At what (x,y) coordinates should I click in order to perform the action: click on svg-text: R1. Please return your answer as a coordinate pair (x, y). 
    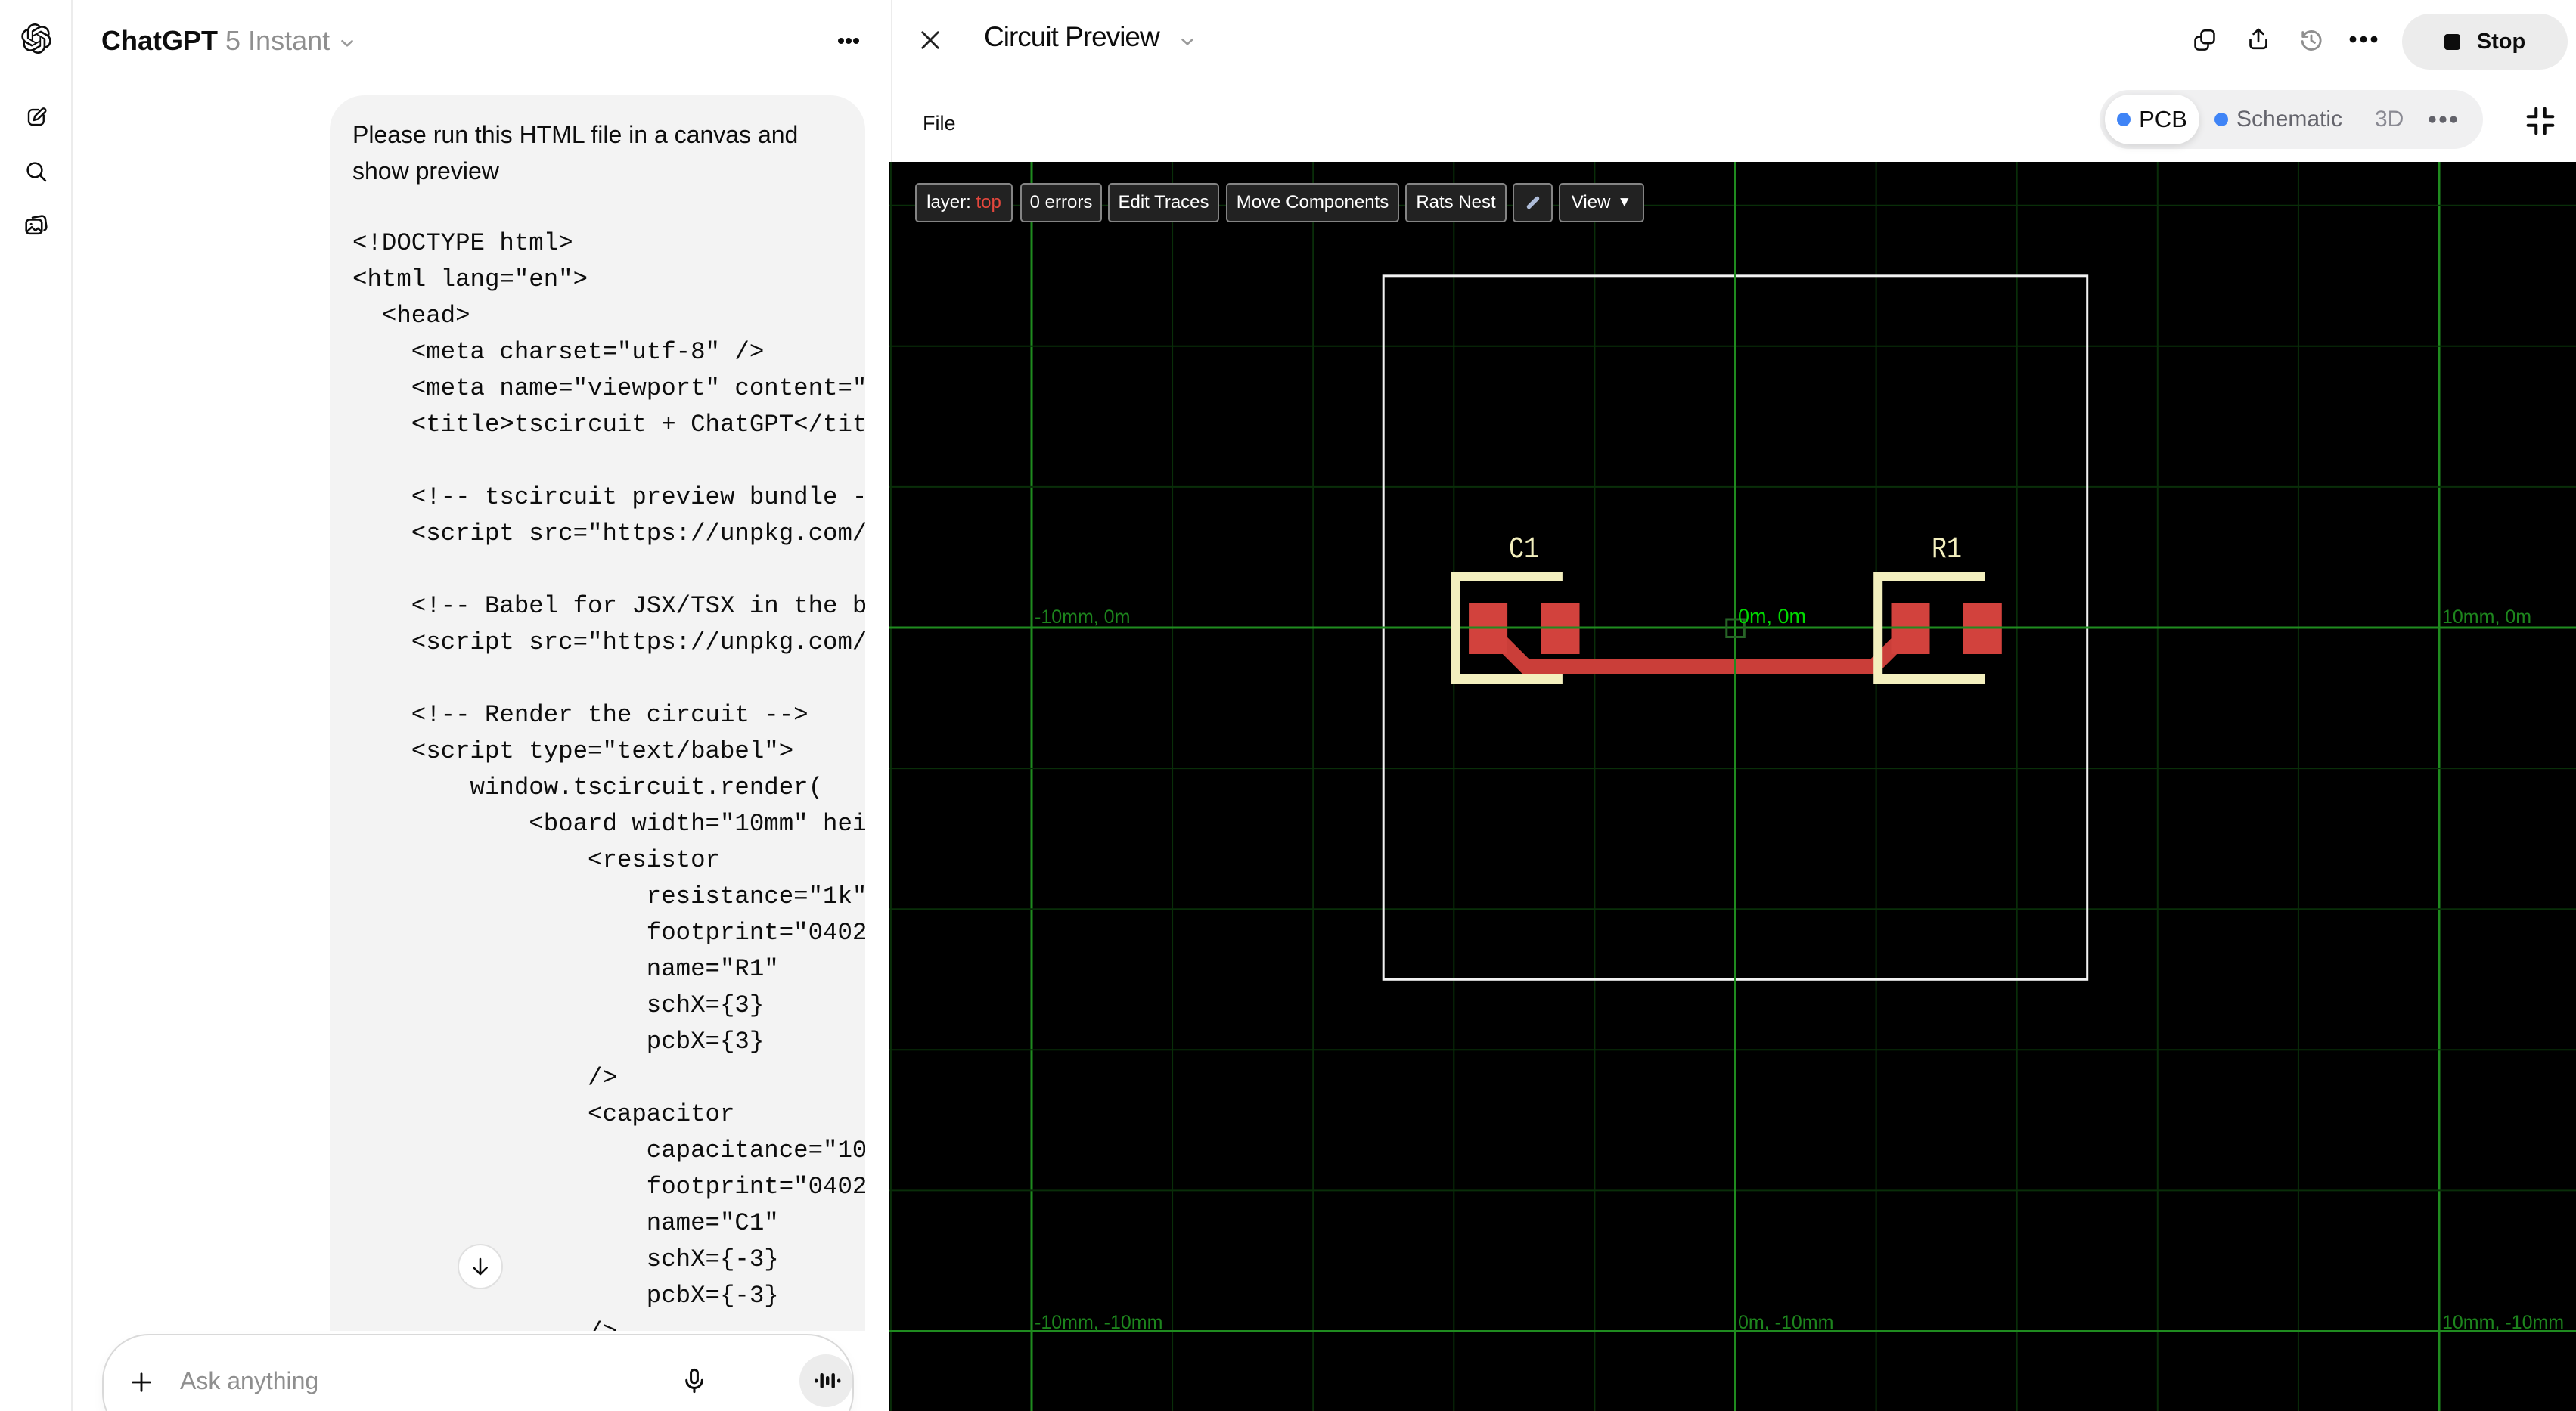
    Looking at the image, I should click on (1947, 550).